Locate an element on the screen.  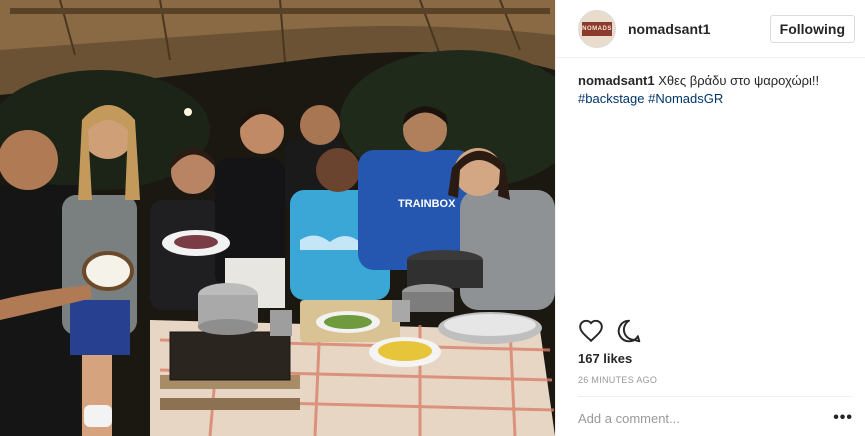
divider is located at coordinates (715, 396).